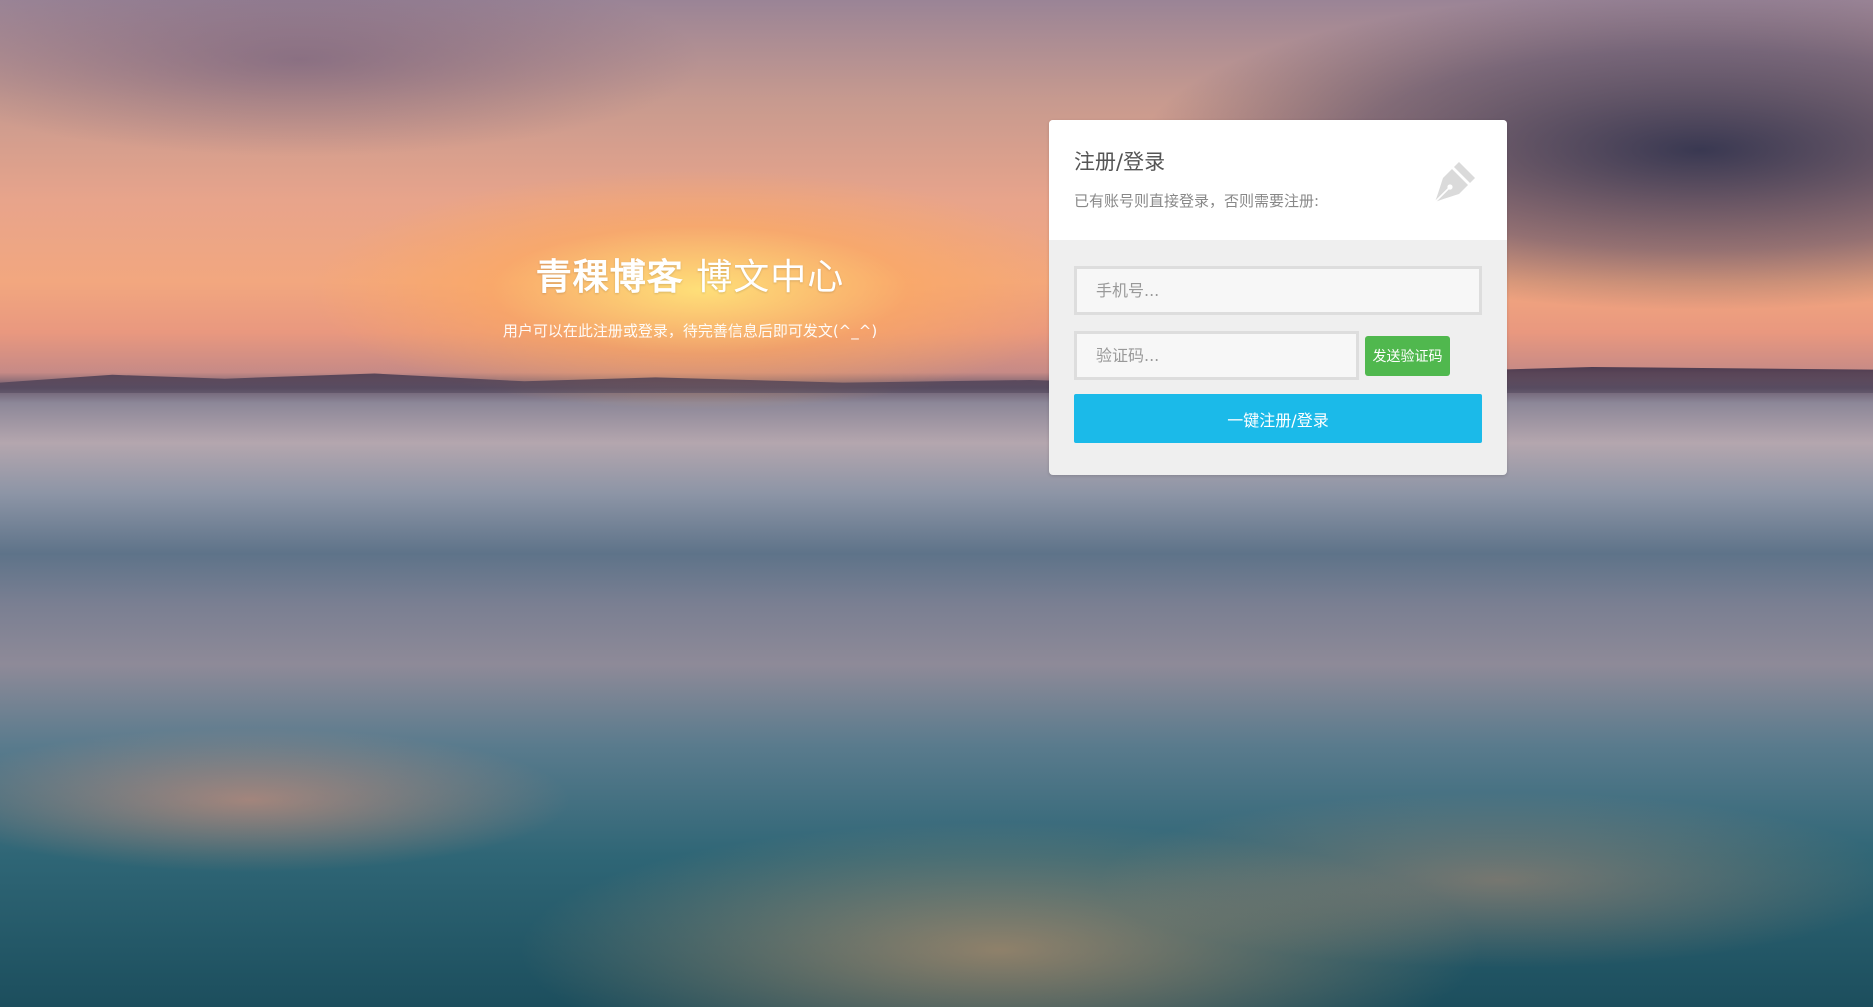 Image resolution: width=1873 pixels, height=1007 pixels. I want to click on hero-subtitle: 用户可以在此注册或登录，待完善信息后即可发文(^_^), so click(690, 331).